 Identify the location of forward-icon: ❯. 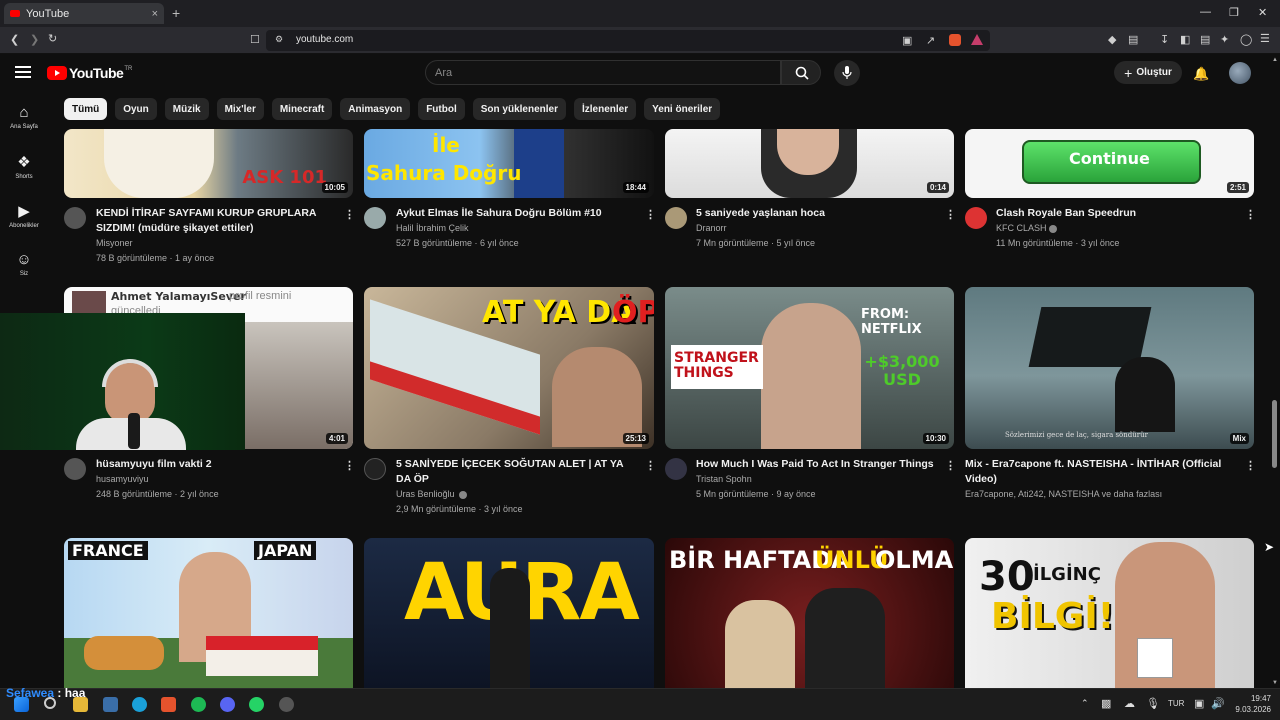
(34, 39).